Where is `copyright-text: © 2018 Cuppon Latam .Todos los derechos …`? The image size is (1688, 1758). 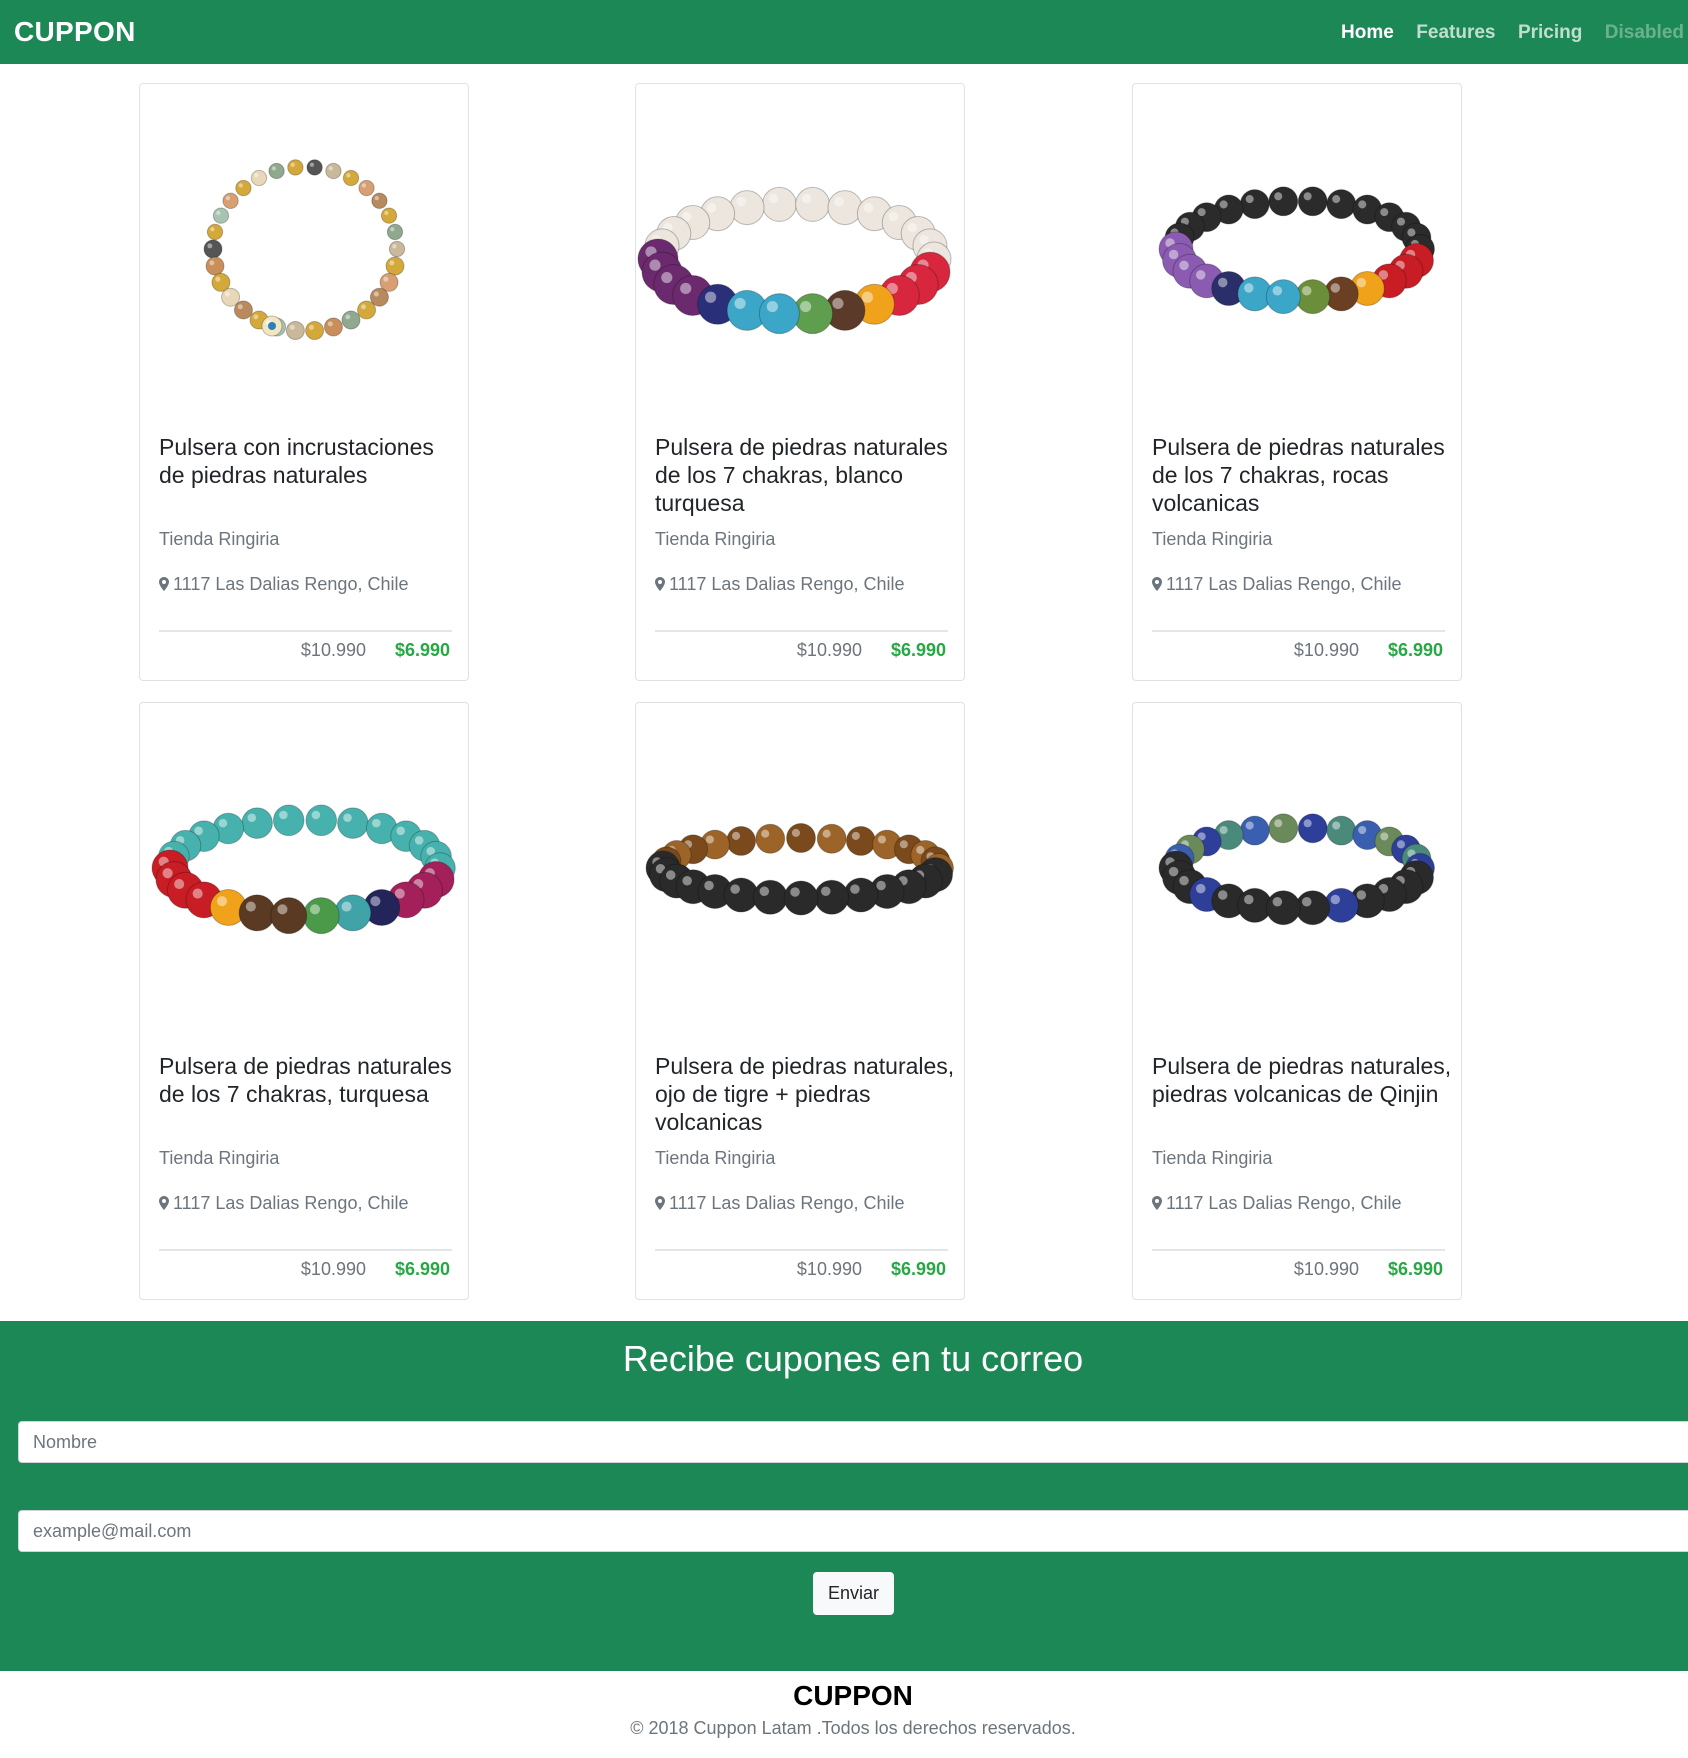 copyright-text: © 2018 Cuppon Latam .Todos los derechos … is located at coordinates (853, 1728).